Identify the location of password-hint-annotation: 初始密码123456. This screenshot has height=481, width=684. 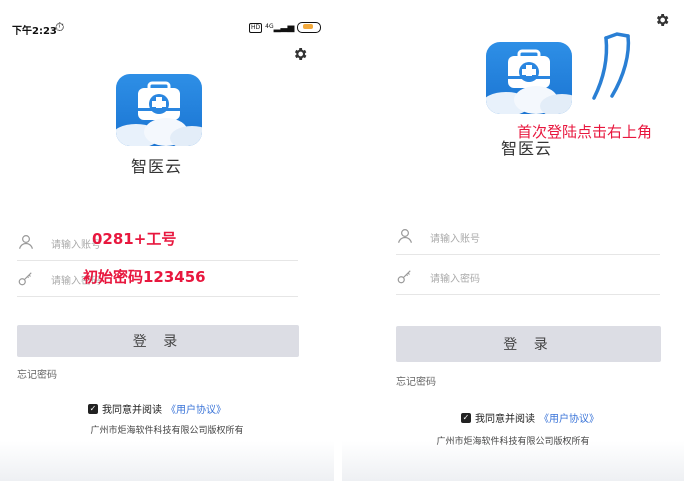
(144, 277).